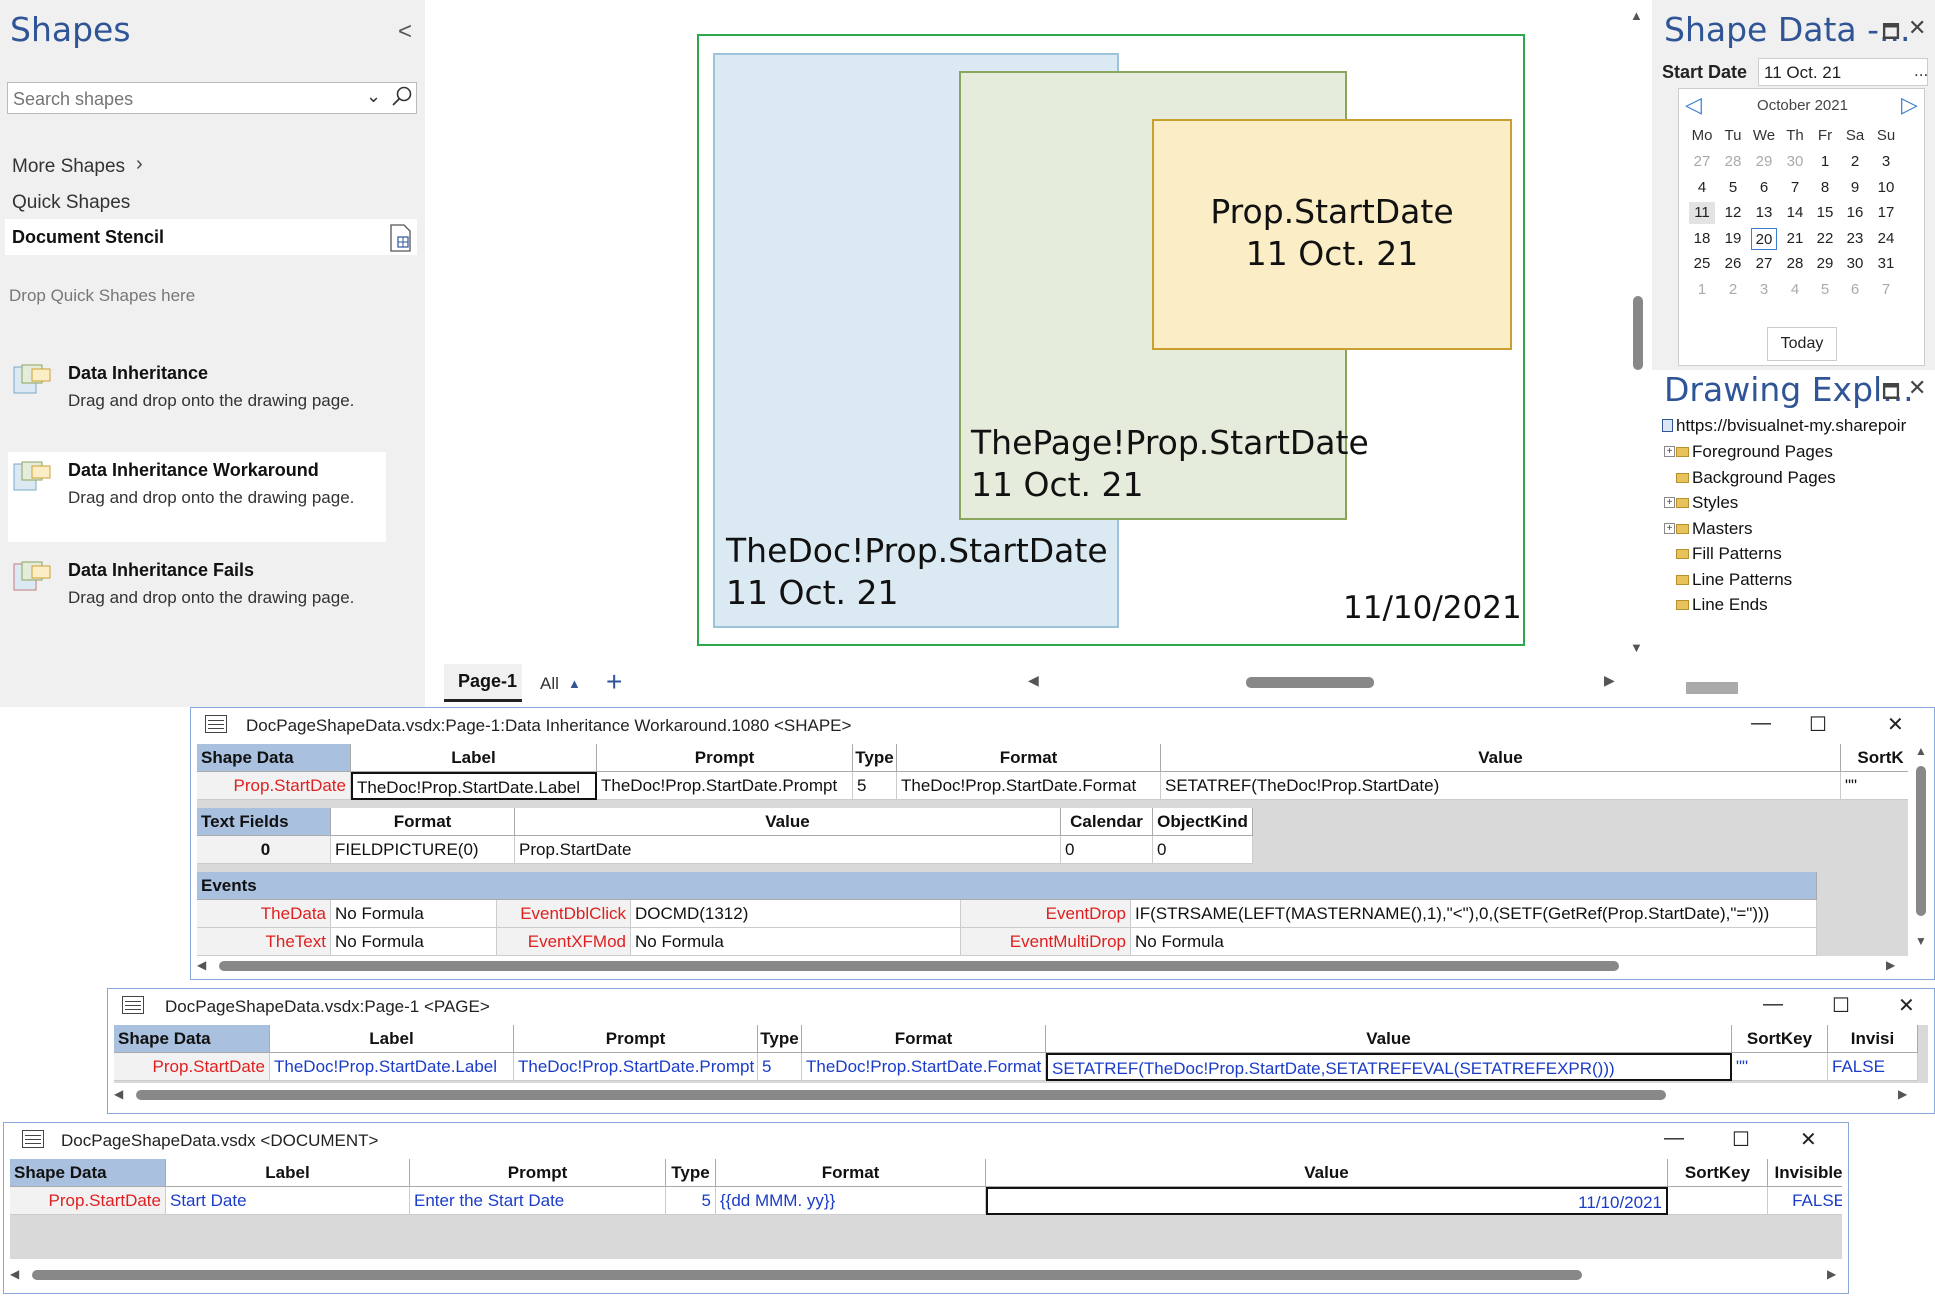  What do you see at coordinates (423, 850) in the screenshot?
I see `cell: FIELDPICTURE(0)` at bounding box center [423, 850].